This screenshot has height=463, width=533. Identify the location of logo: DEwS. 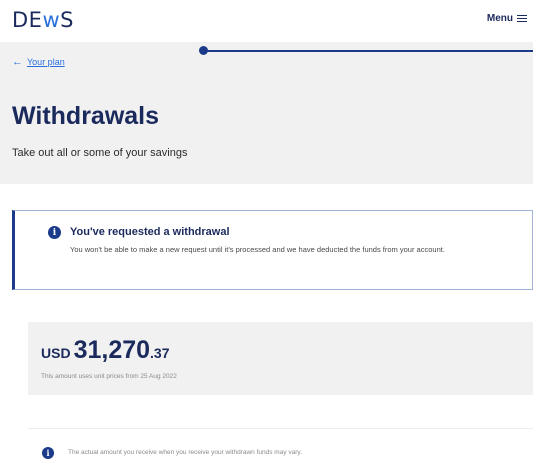
(43, 20).